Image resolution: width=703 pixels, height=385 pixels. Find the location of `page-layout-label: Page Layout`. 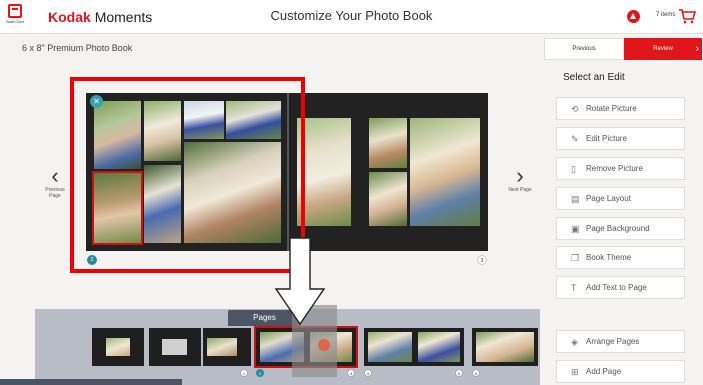

page-layout-label: Page Layout is located at coordinates (608, 198).